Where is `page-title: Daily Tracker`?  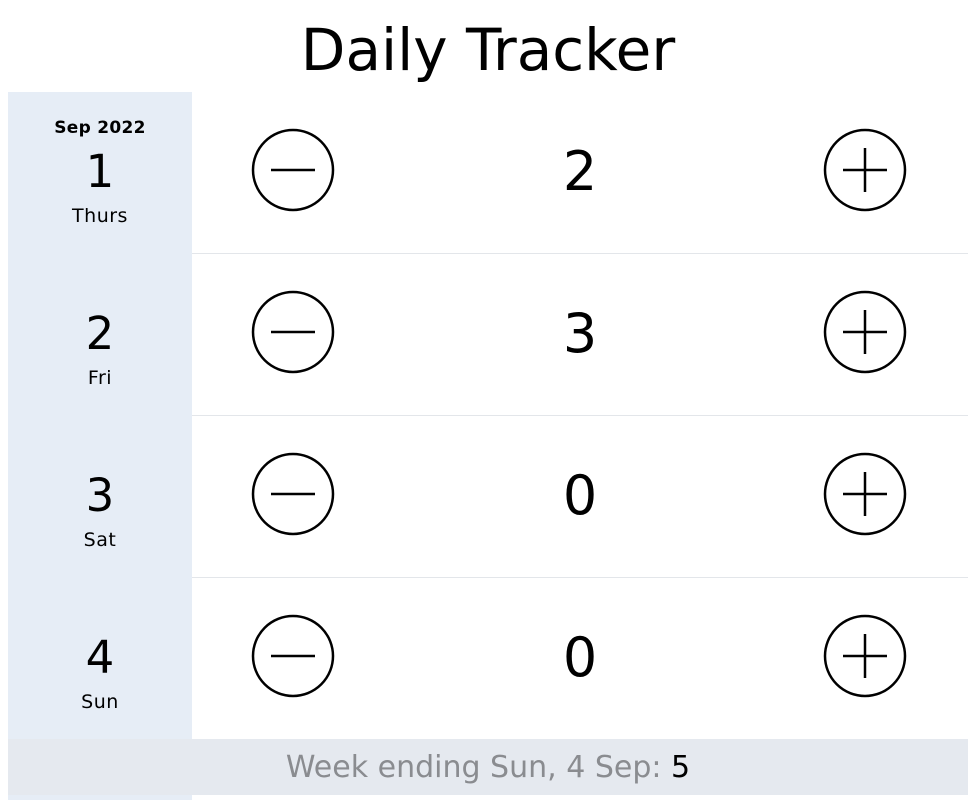 page-title: Daily Tracker is located at coordinates (488, 50).